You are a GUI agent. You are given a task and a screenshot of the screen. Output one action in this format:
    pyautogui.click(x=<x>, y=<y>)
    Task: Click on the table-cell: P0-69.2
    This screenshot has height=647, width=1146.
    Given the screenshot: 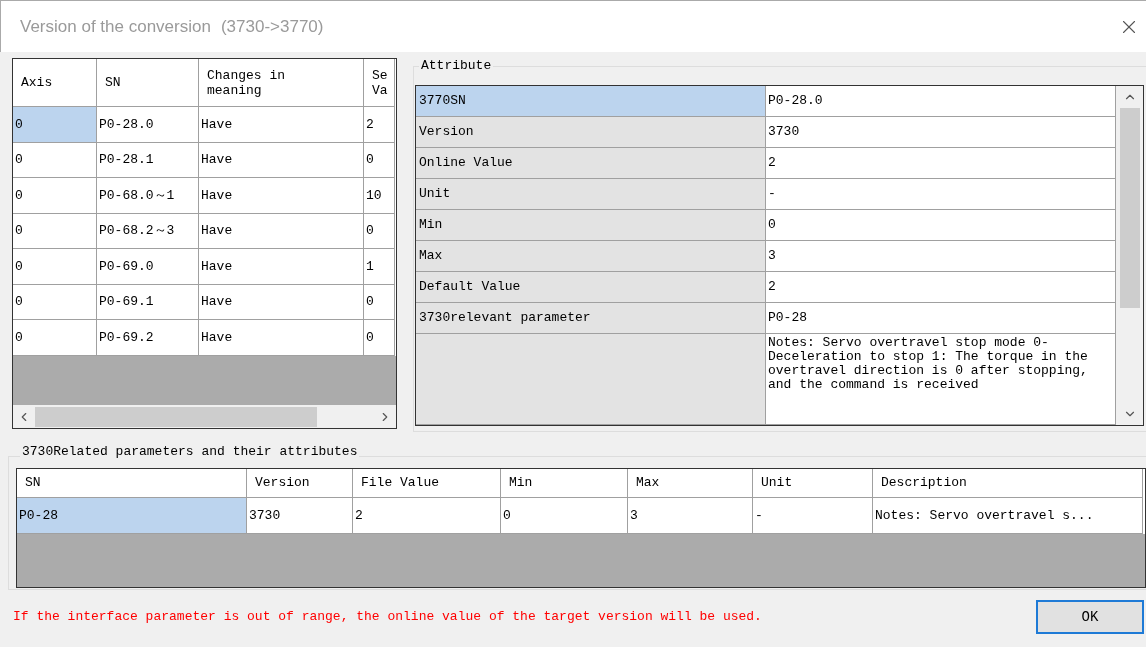 What is the action you would take?
    pyautogui.click(x=148, y=338)
    